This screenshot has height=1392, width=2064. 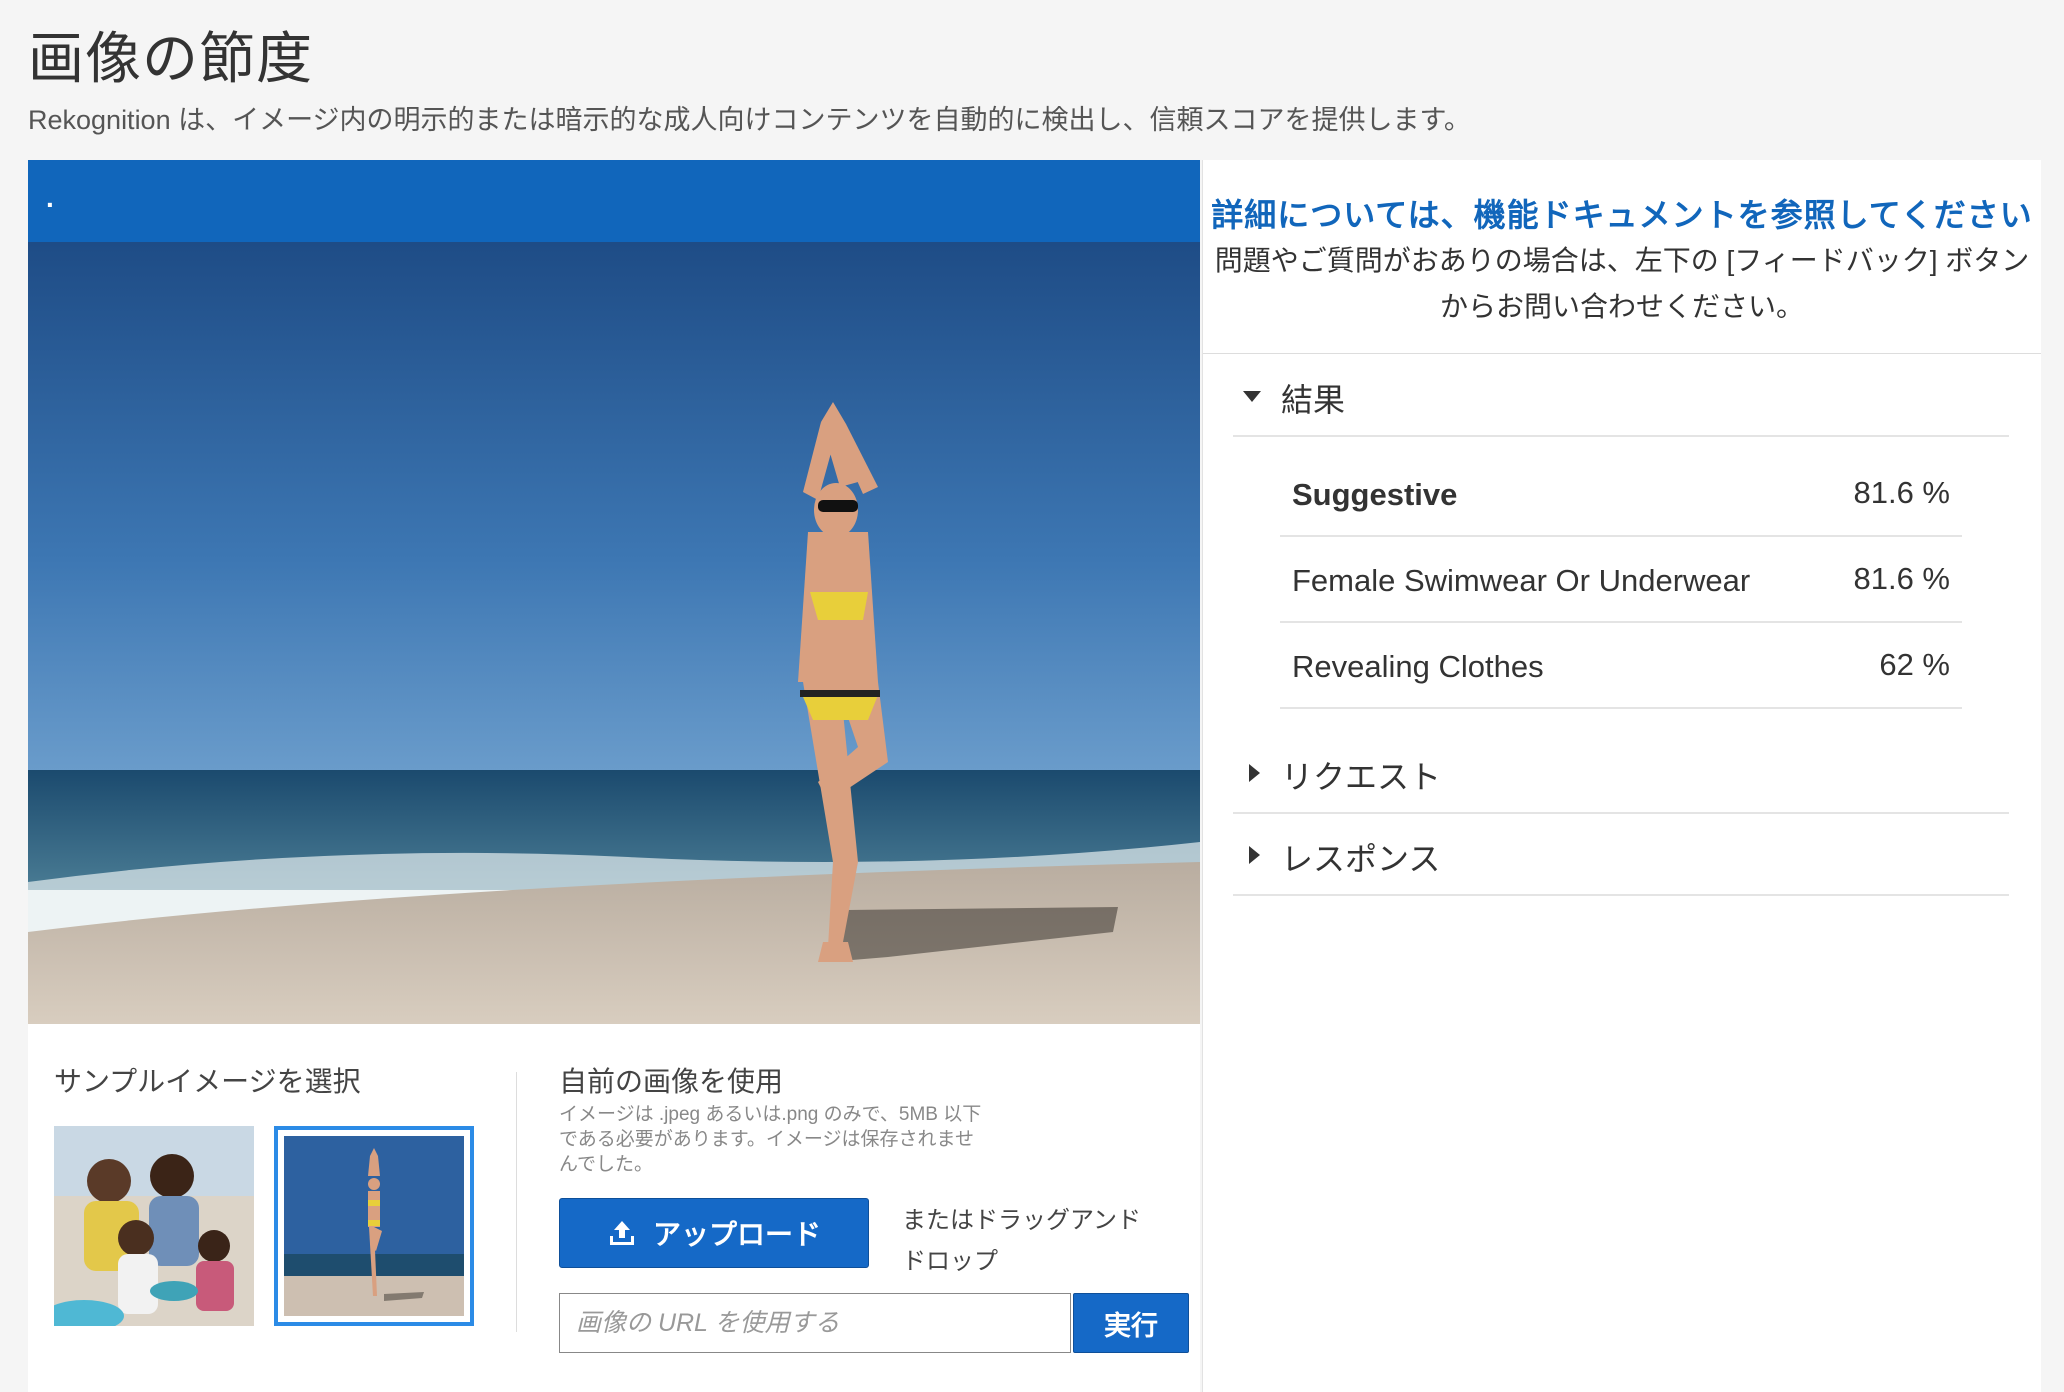 What do you see at coordinates (516, 1202) in the screenshot?
I see `vertical-divider` at bounding box center [516, 1202].